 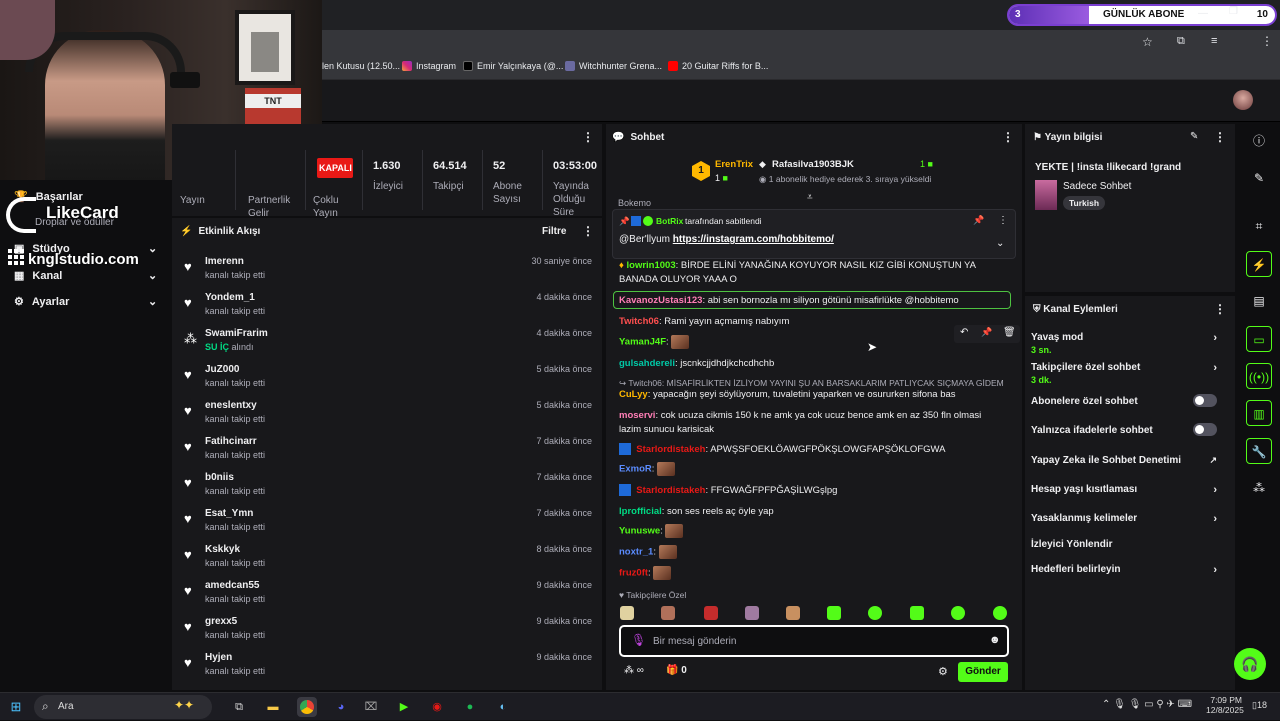 I want to click on channel-action-row: Yavaş mod 3 sn. ›, so click(x=1129, y=343).